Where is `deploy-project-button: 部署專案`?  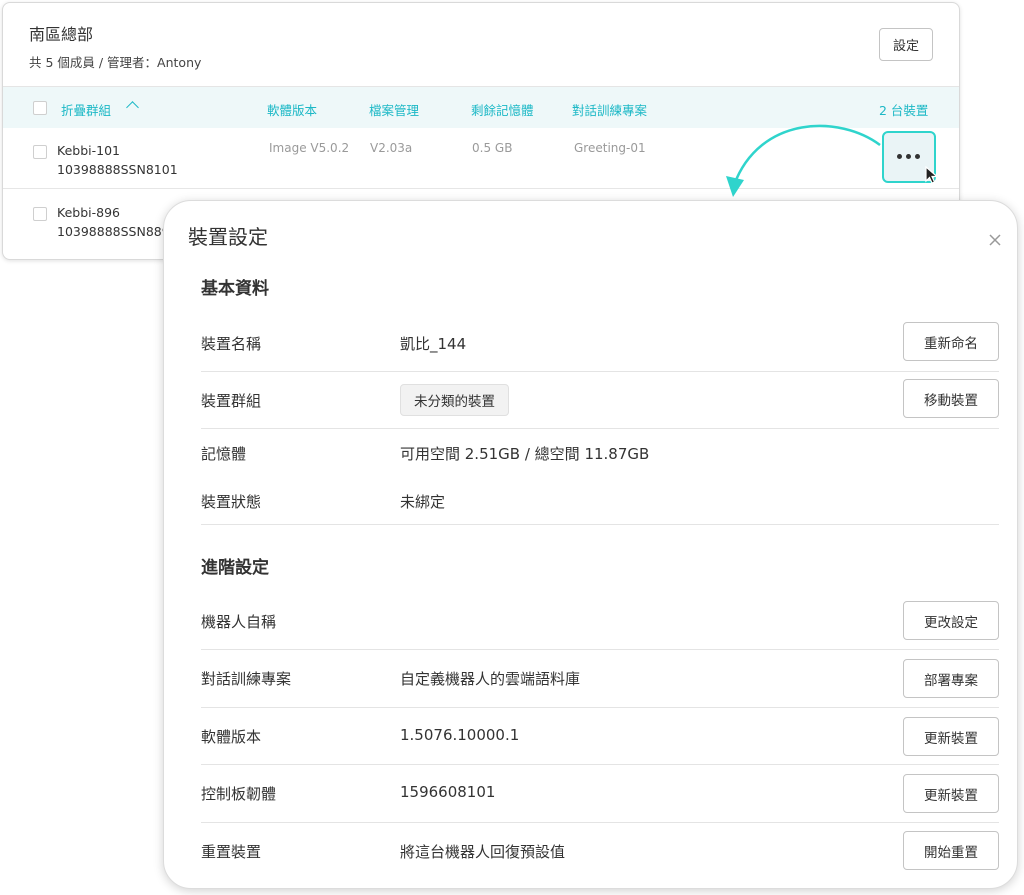 deploy-project-button: 部署專案 is located at coordinates (951, 678).